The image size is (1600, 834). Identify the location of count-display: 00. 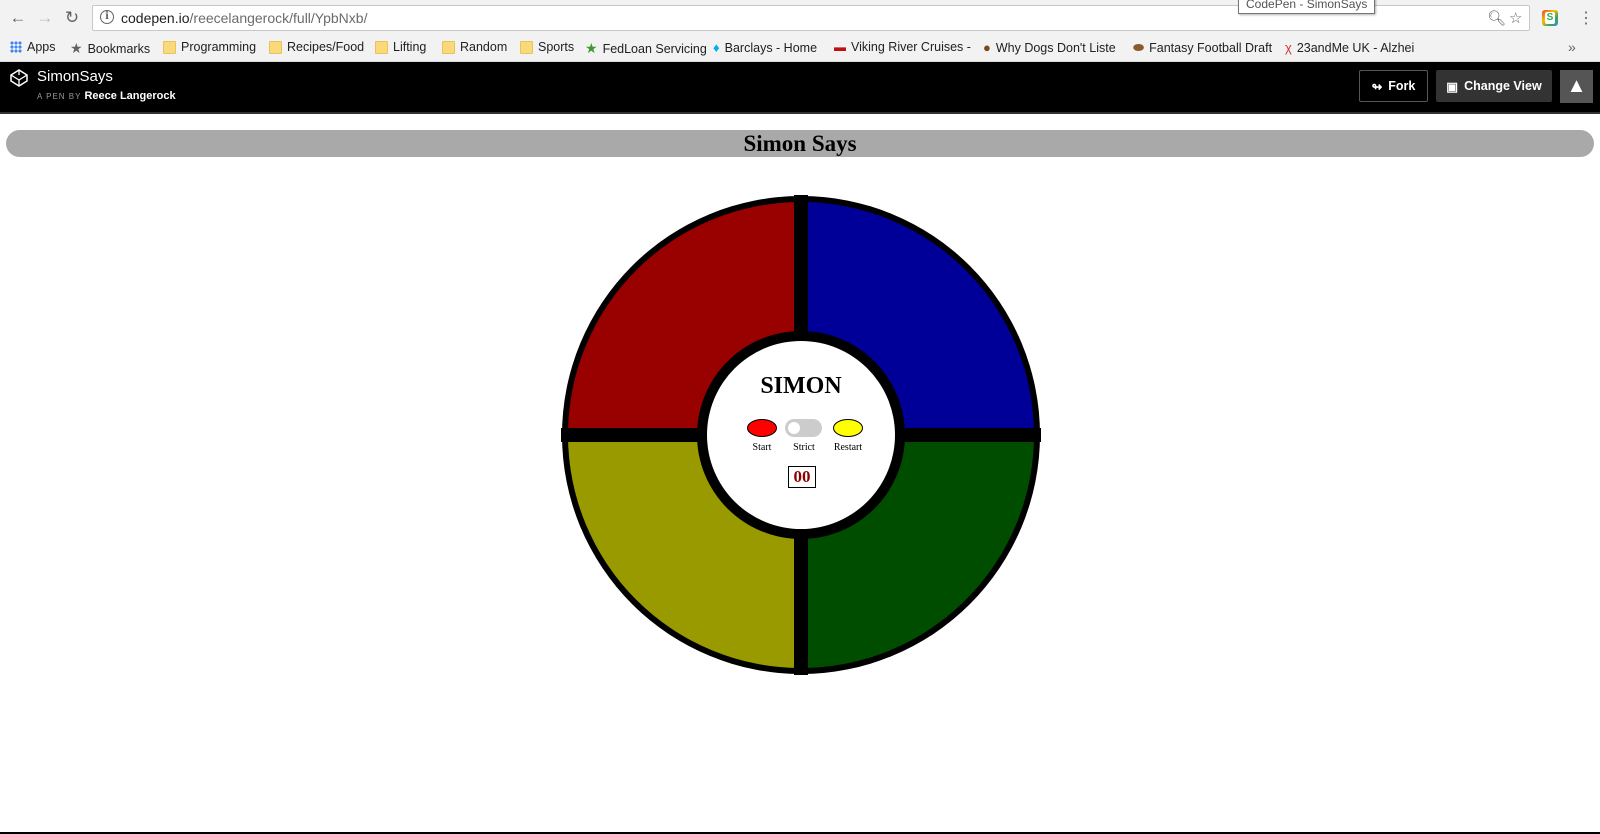
(802, 477).